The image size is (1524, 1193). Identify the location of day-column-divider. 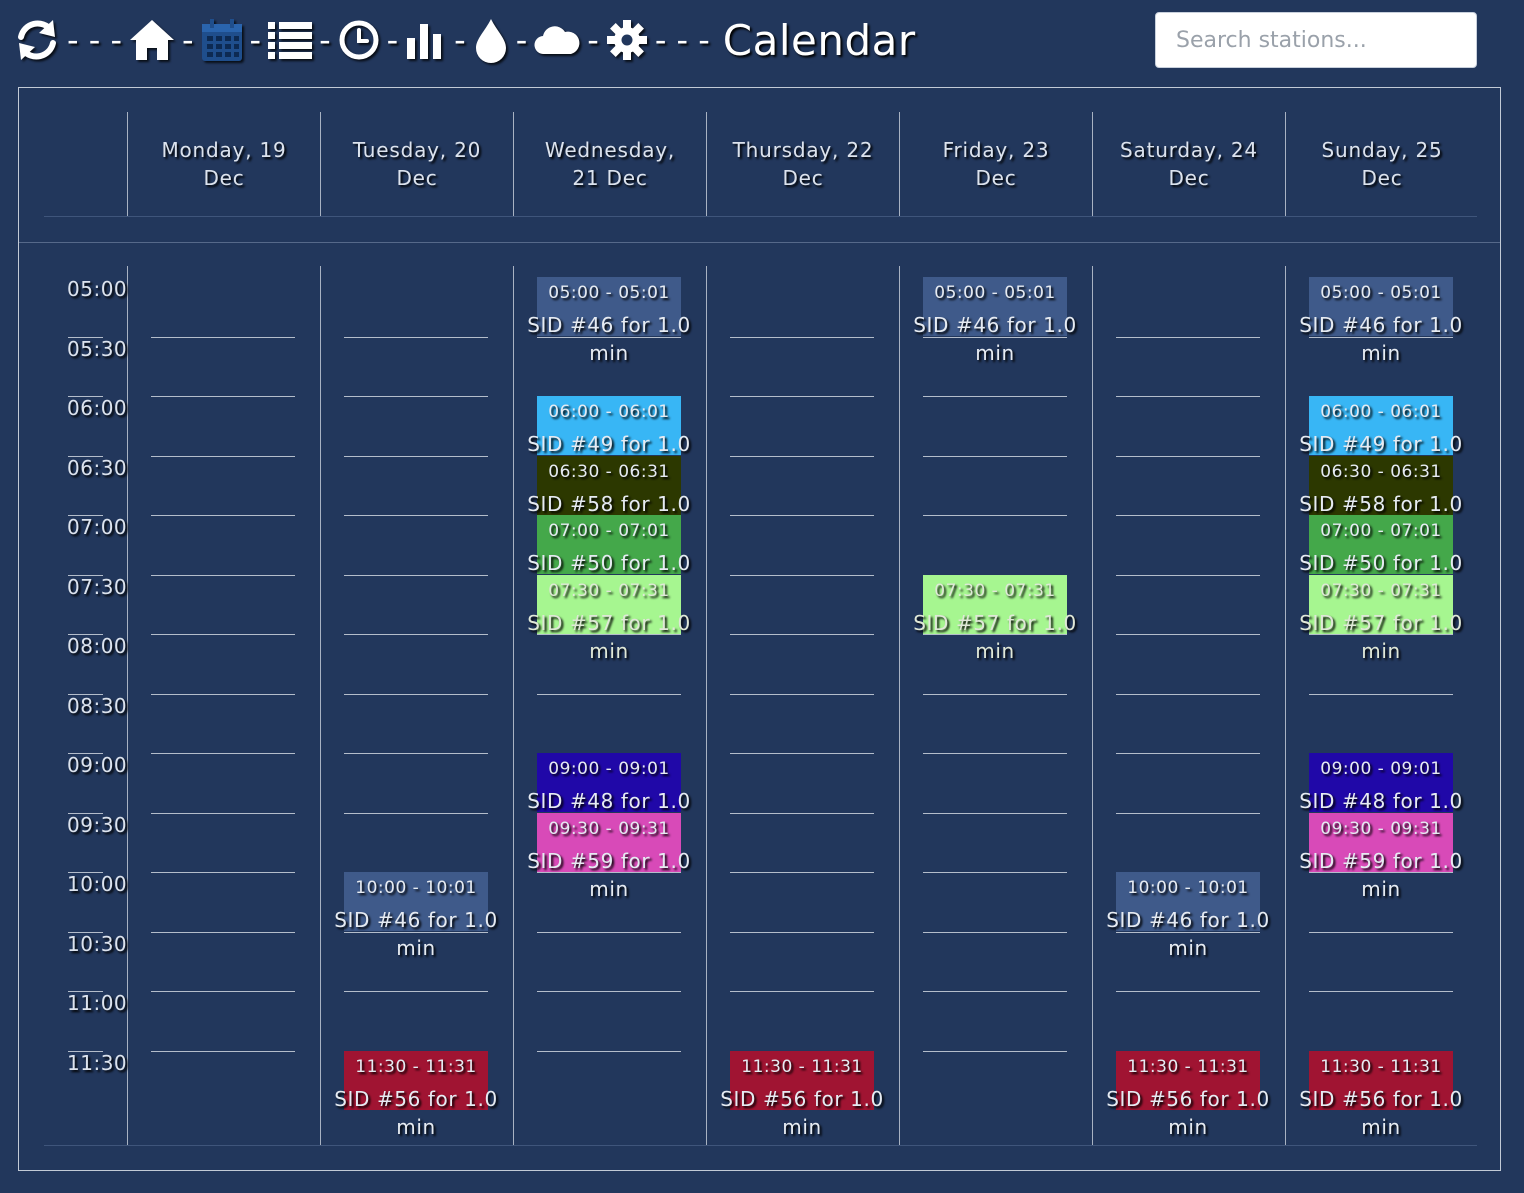
(1092, 706).